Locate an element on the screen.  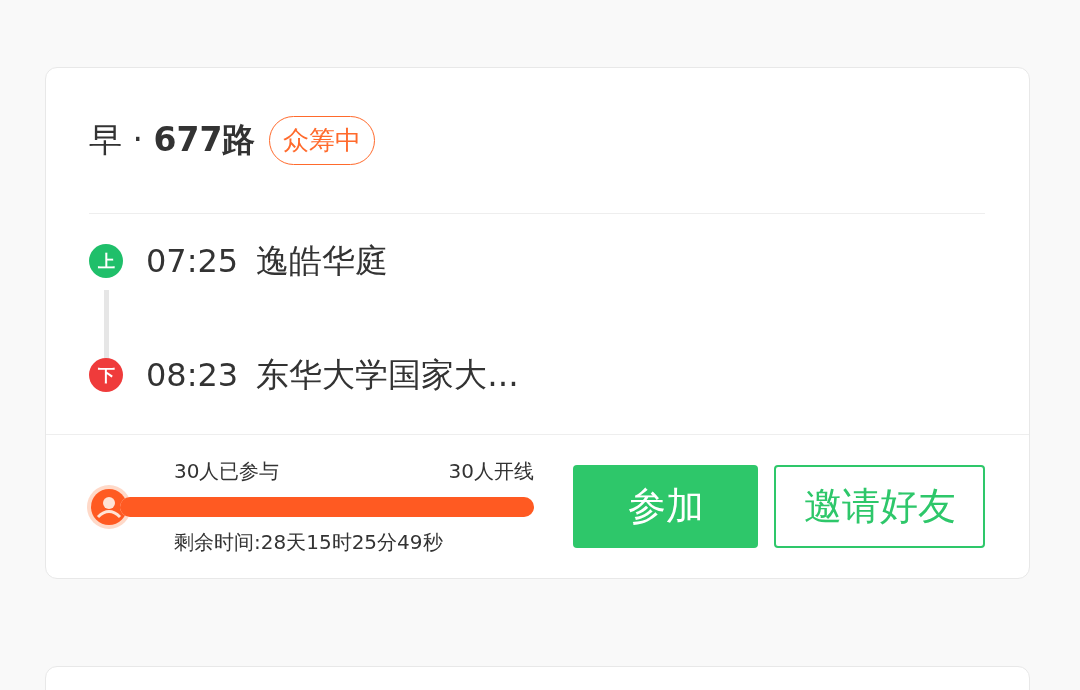
stop-badge: 上 is located at coordinates (106, 261).